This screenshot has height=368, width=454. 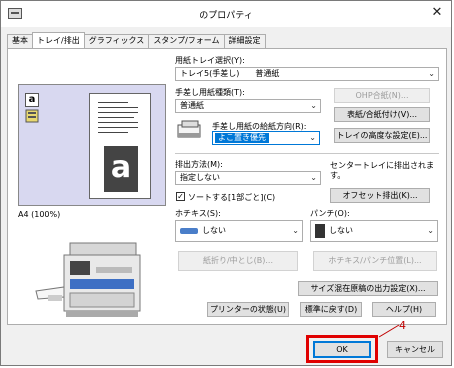 I want to click on staple-dropdown: しない ⌄, so click(x=239, y=231).